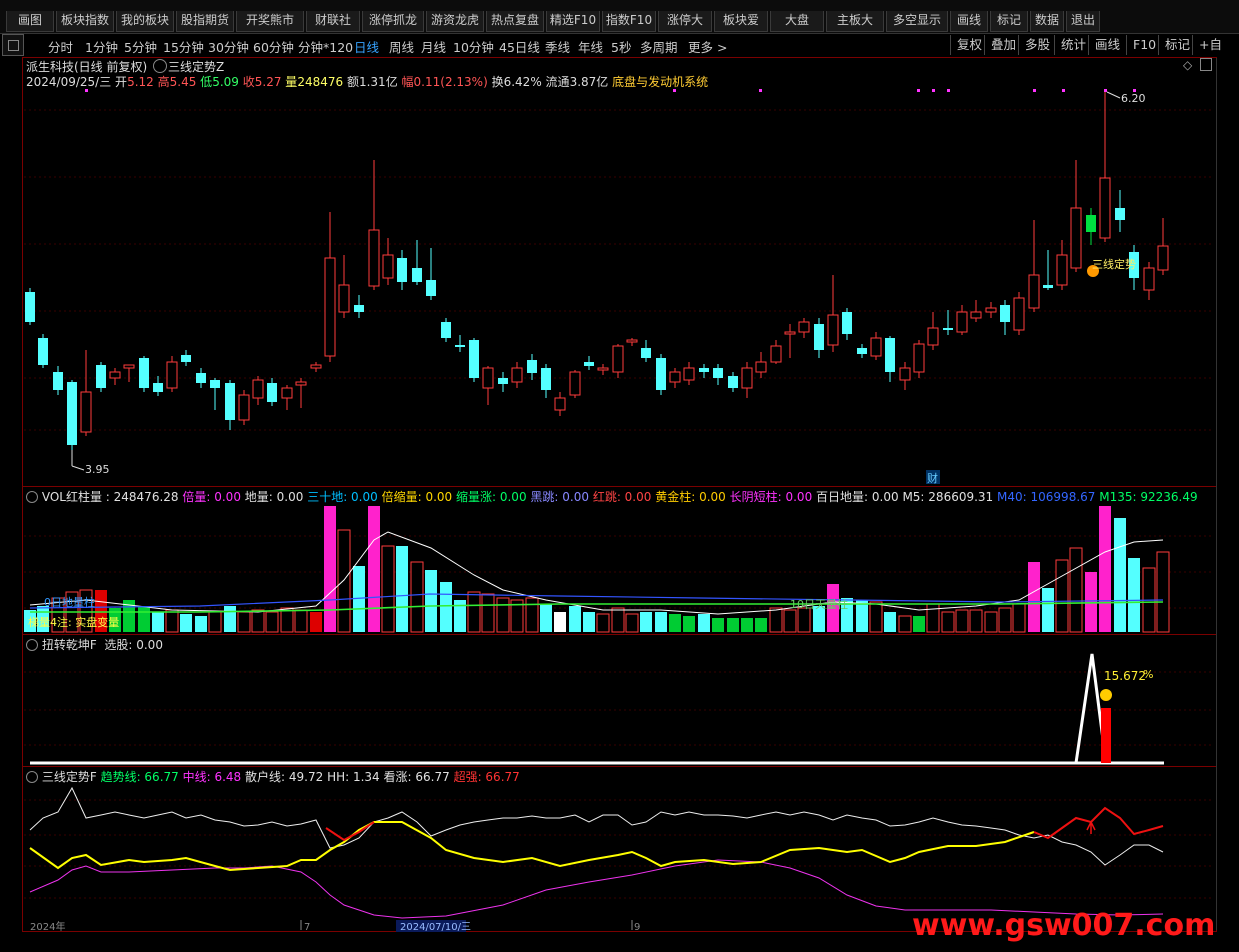 The image size is (1239, 952). I want to click on high-pointer, so click(1113, 95).